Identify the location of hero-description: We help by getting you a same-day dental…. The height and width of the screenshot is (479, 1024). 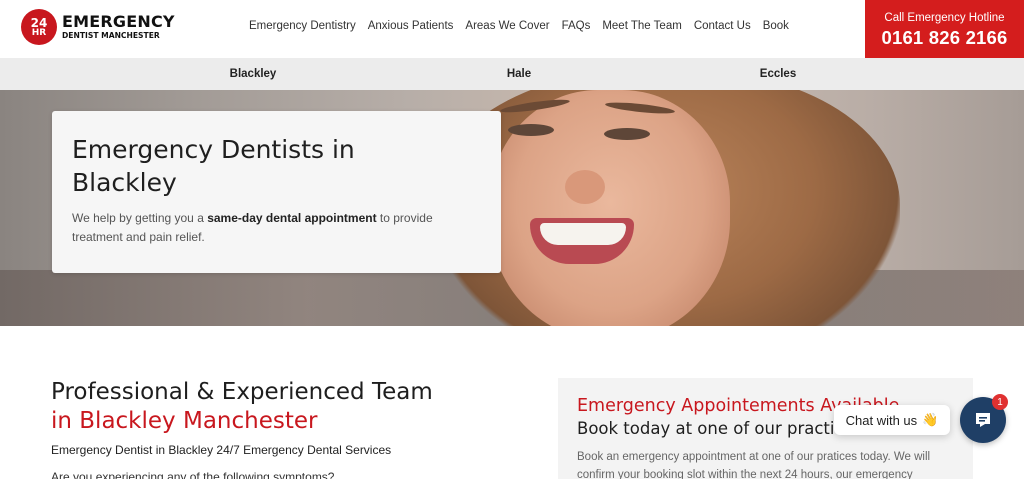
(252, 228).